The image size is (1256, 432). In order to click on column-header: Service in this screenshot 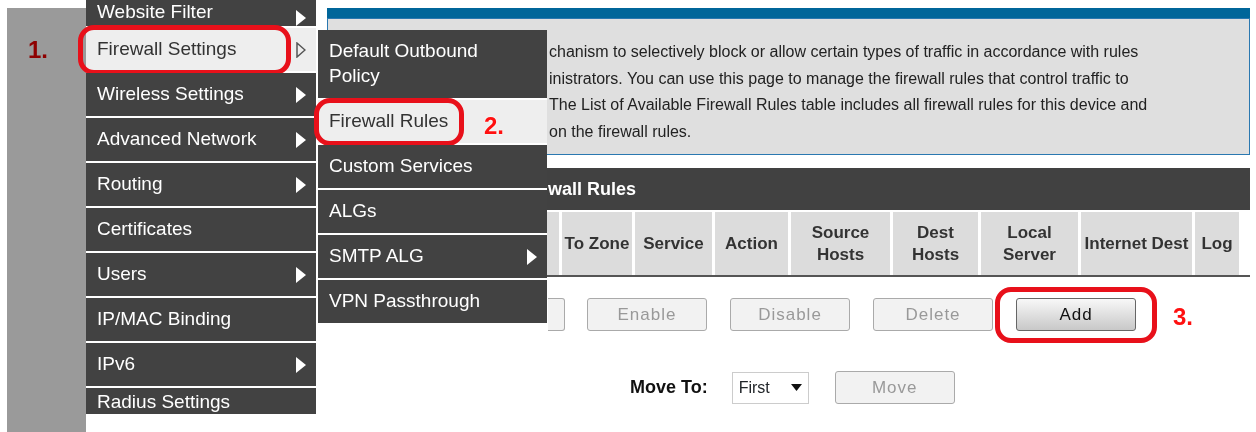, I will do `click(675, 243)`.